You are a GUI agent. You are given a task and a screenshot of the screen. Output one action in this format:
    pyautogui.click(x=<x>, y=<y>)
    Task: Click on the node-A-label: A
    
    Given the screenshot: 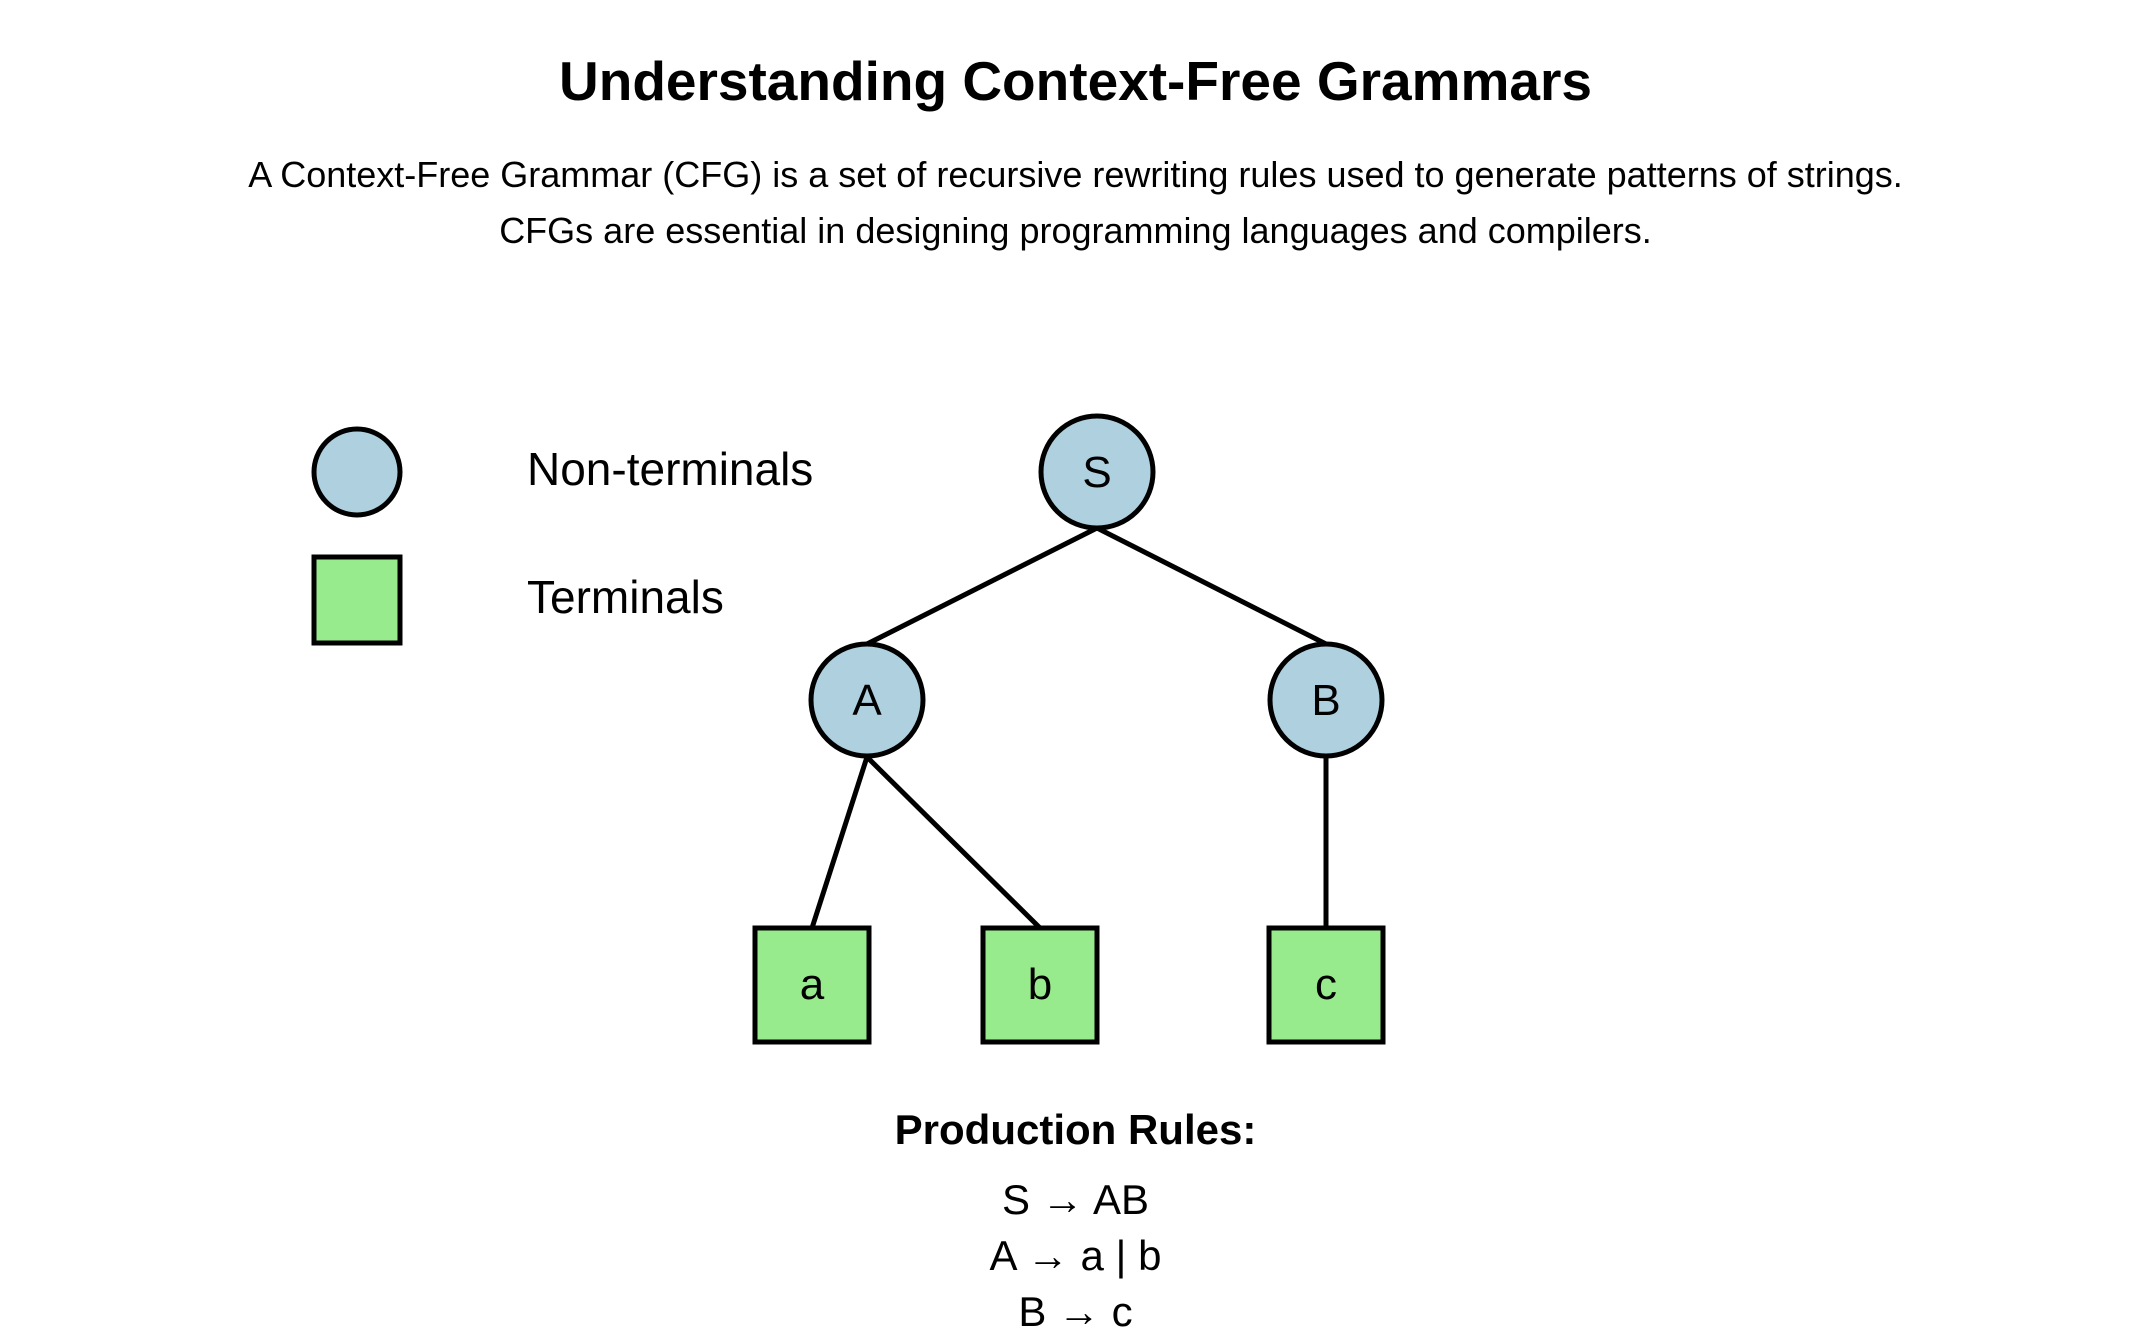 What is the action you would take?
    pyautogui.click(x=867, y=700)
    